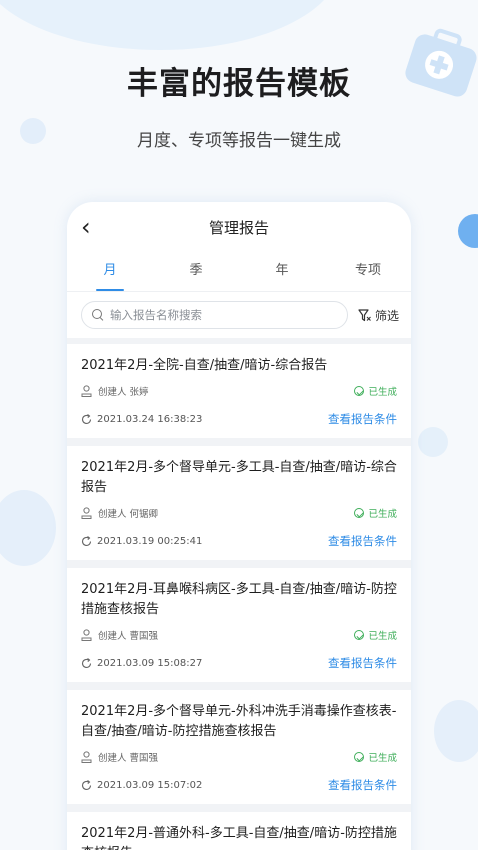  Describe the element at coordinates (368, 271) in the screenshot. I see `tab-special: 专项` at that location.